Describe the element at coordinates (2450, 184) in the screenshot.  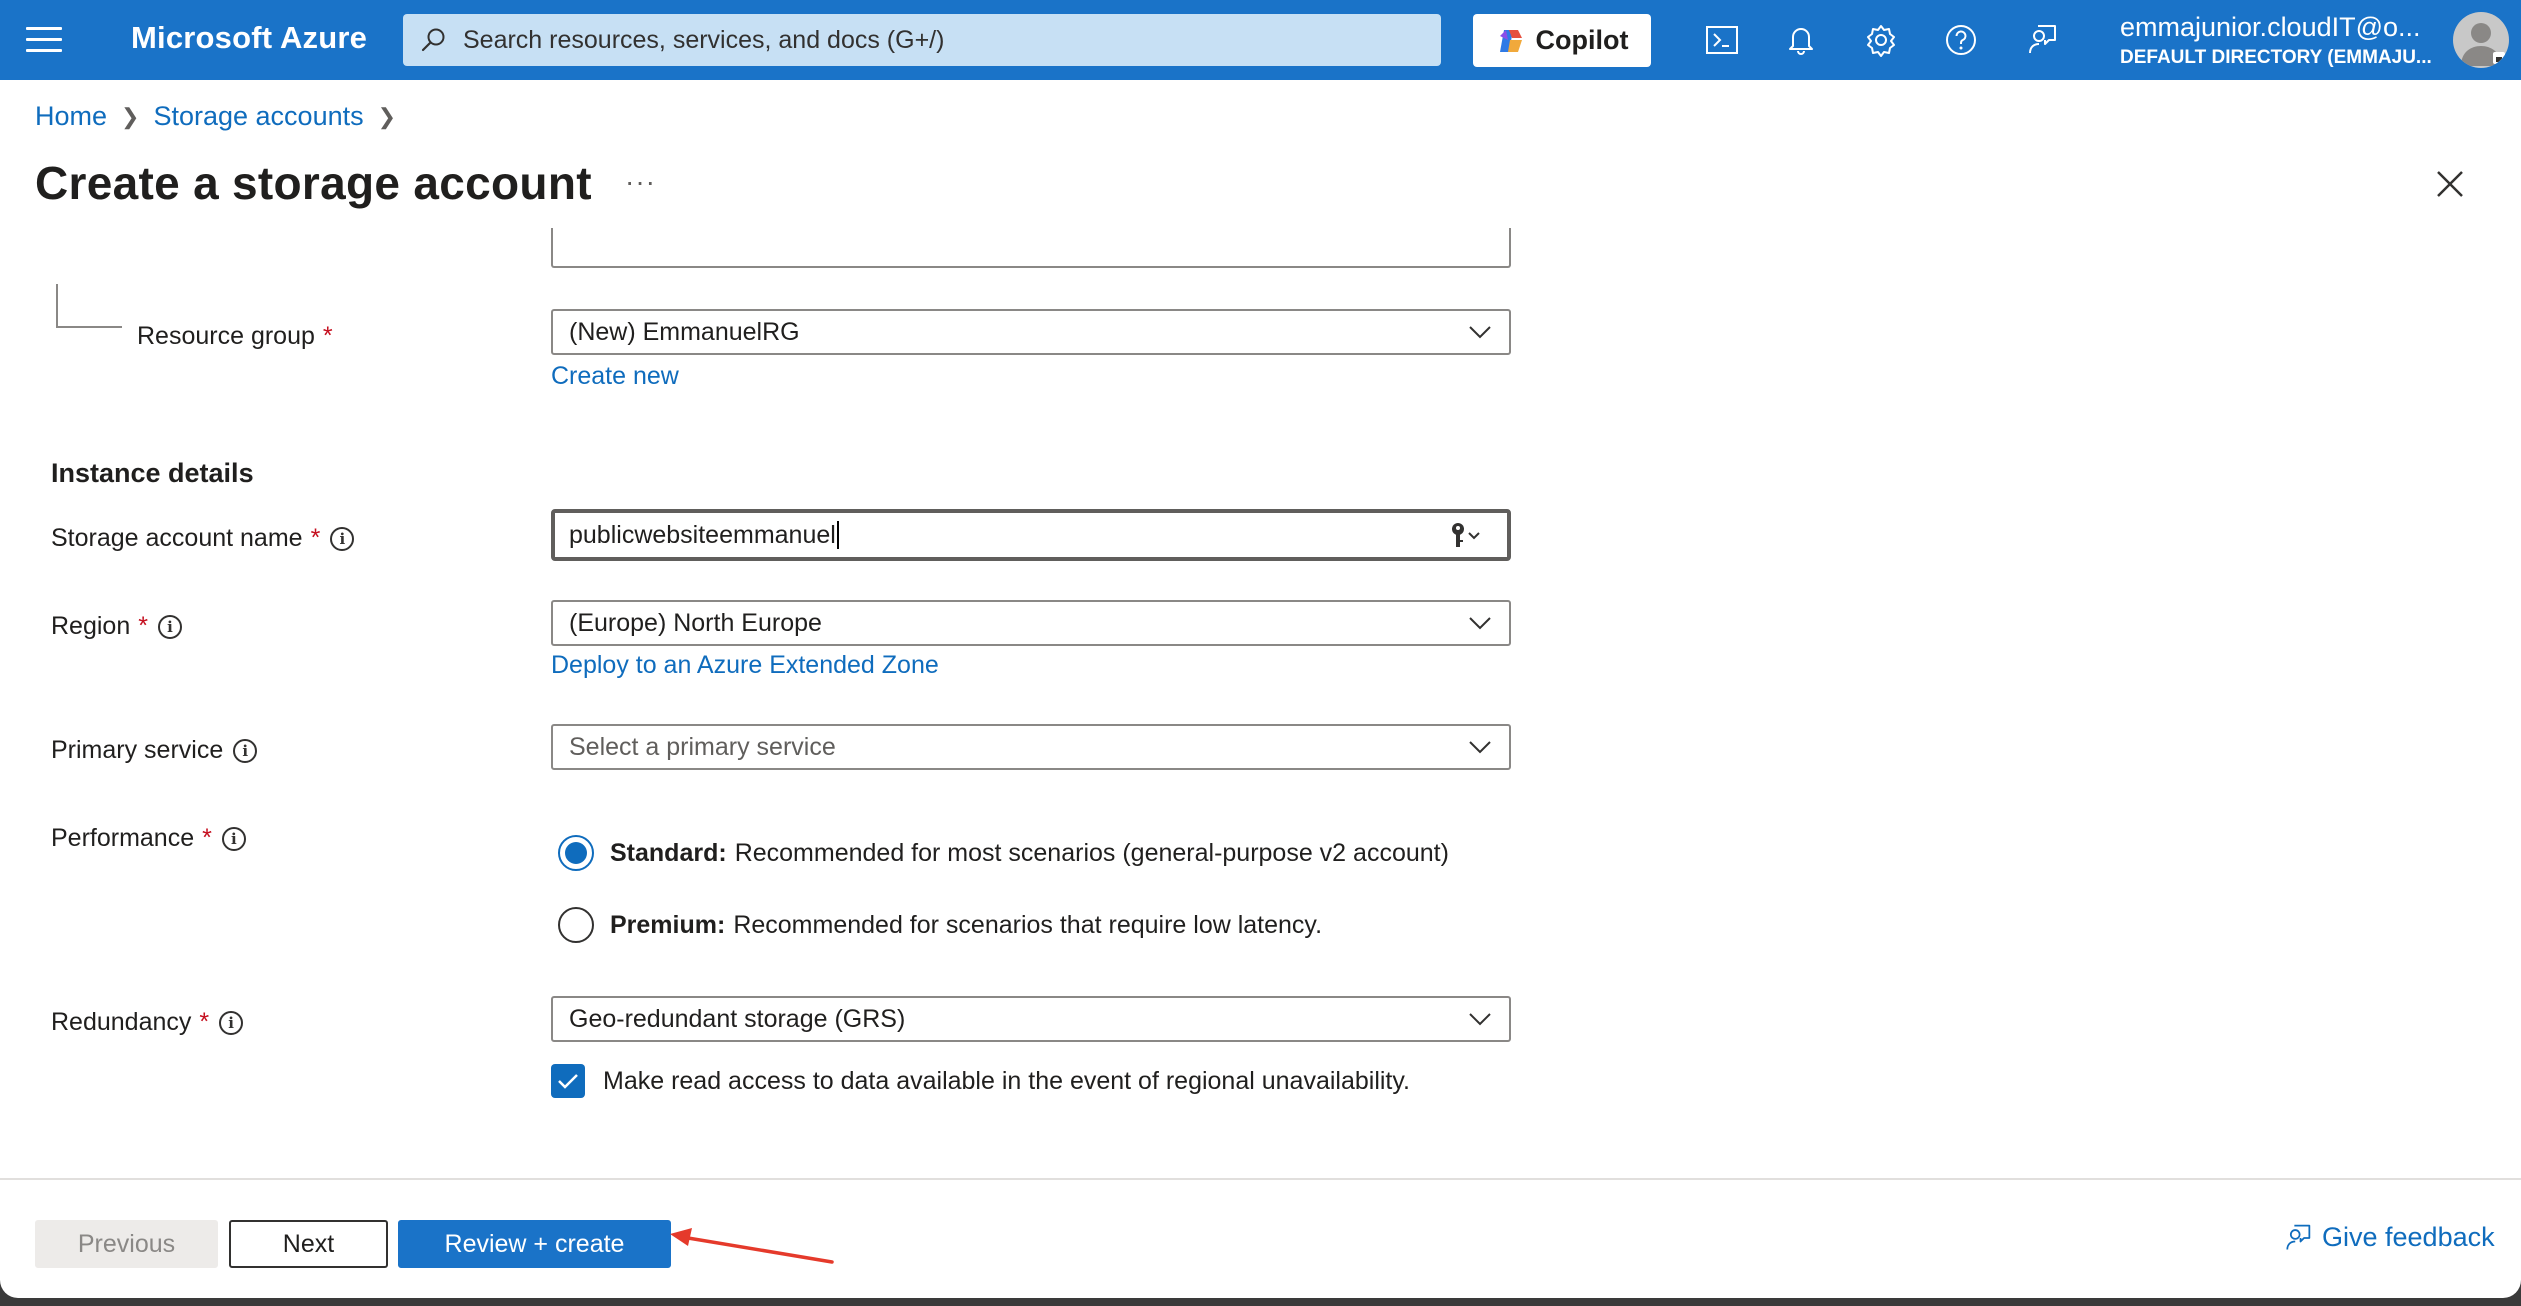
I see `close-icon` at that location.